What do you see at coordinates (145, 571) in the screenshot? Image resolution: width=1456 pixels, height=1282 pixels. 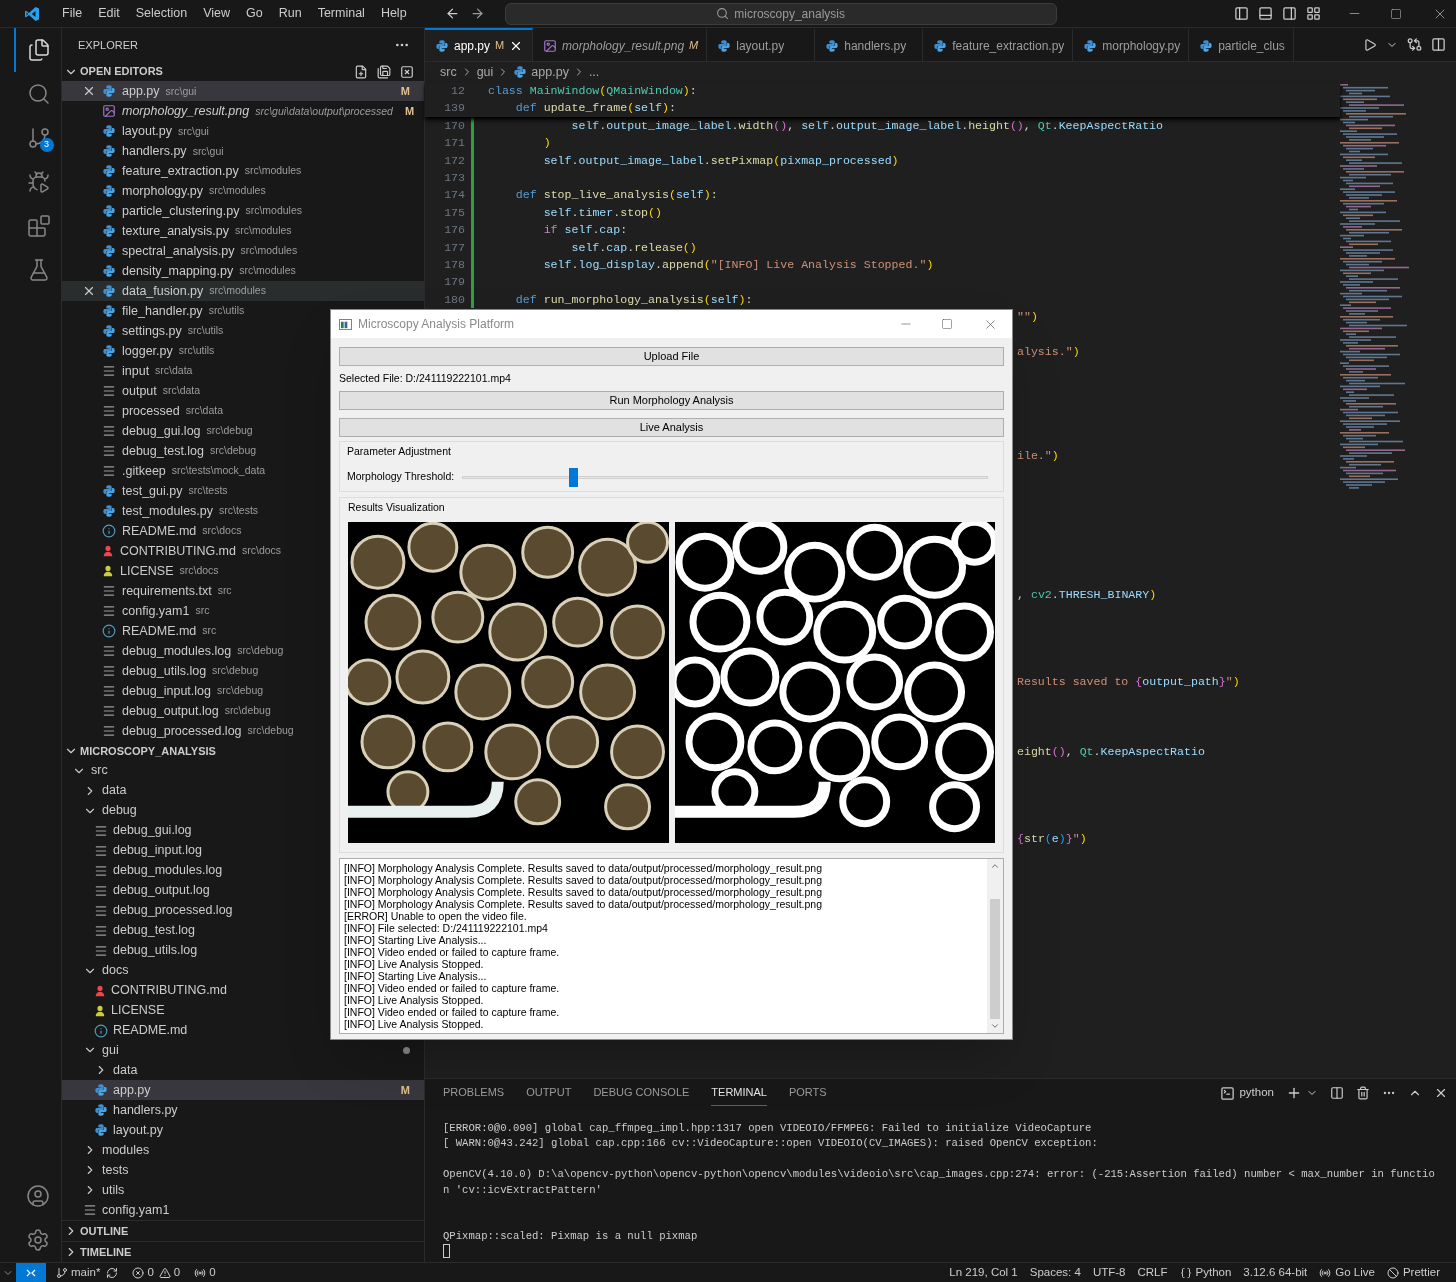 I see `open-editor-item: LICENSE src\docs` at bounding box center [145, 571].